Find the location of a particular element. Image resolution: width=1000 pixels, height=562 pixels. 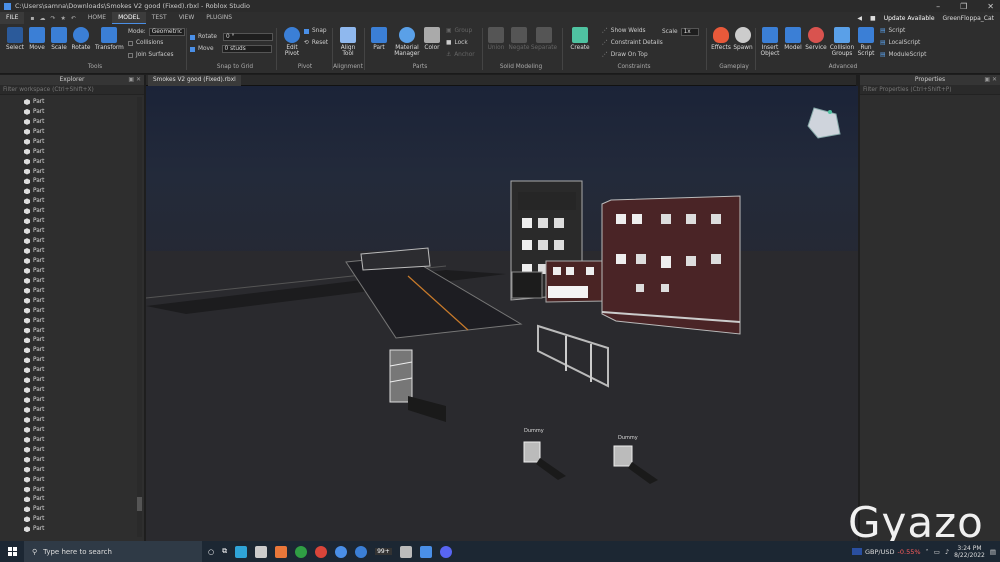

move-button: Move is located at coordinates (37, 39).